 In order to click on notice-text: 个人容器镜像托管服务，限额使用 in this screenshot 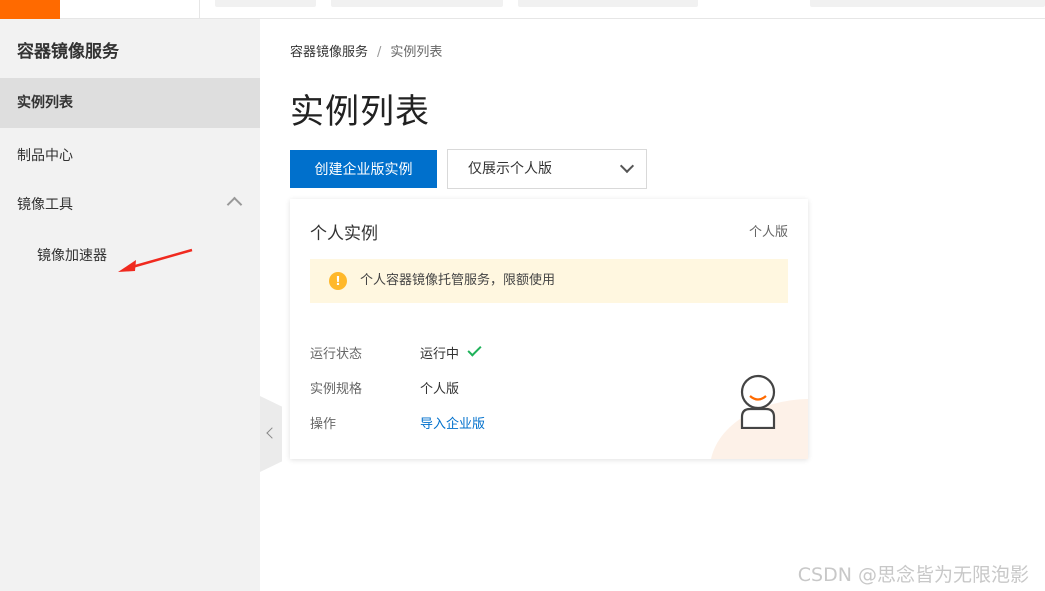, I will do `click(458, 280)`.